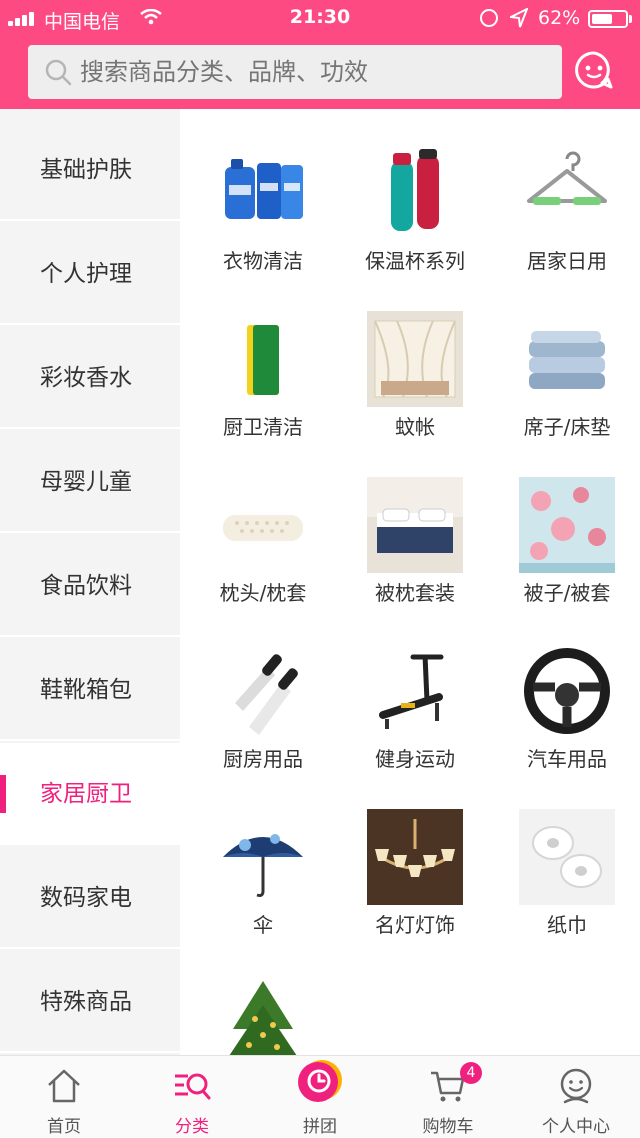 The width and height of the screenshot is (640, 1138). I want to click on category-label: 特殊商品, so click(86, 1002).